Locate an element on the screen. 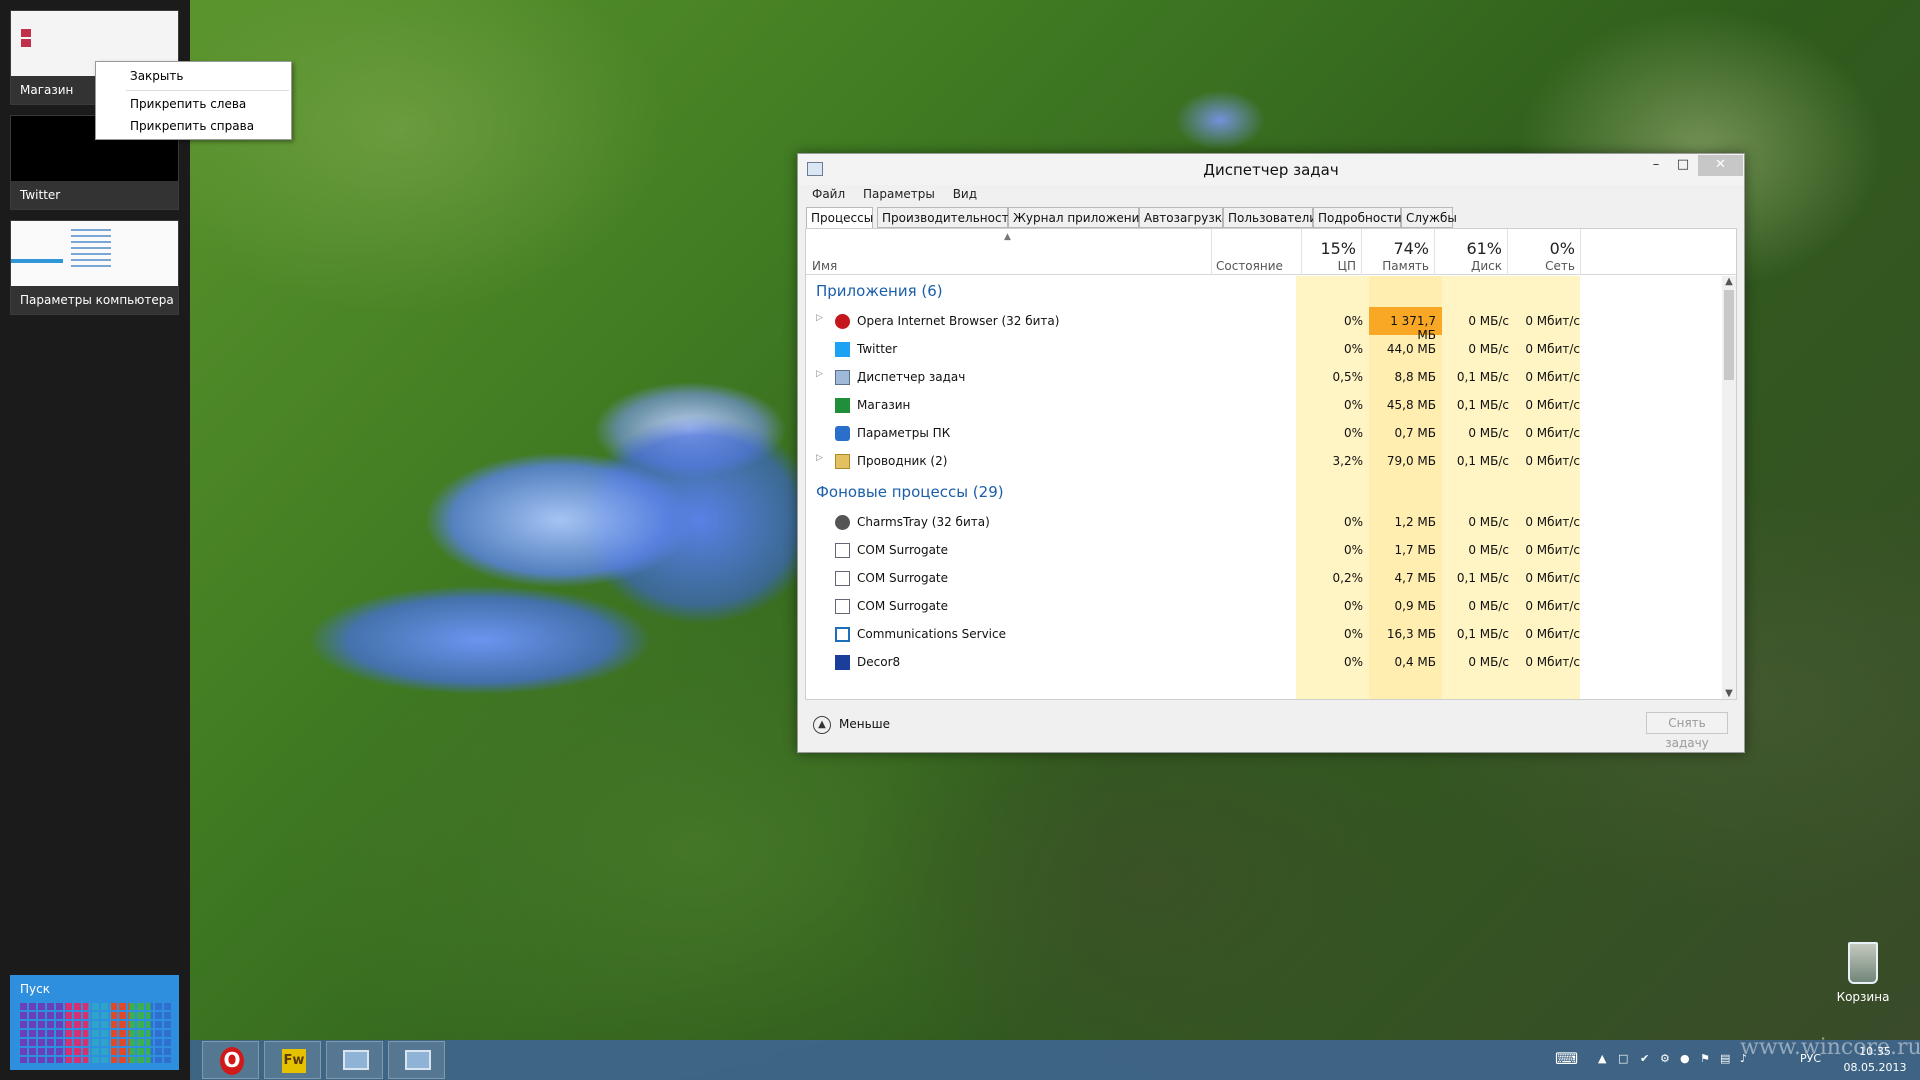 The image size is (1920, 1080). taskbar-task-manager is located at coordinates (416, 1060).